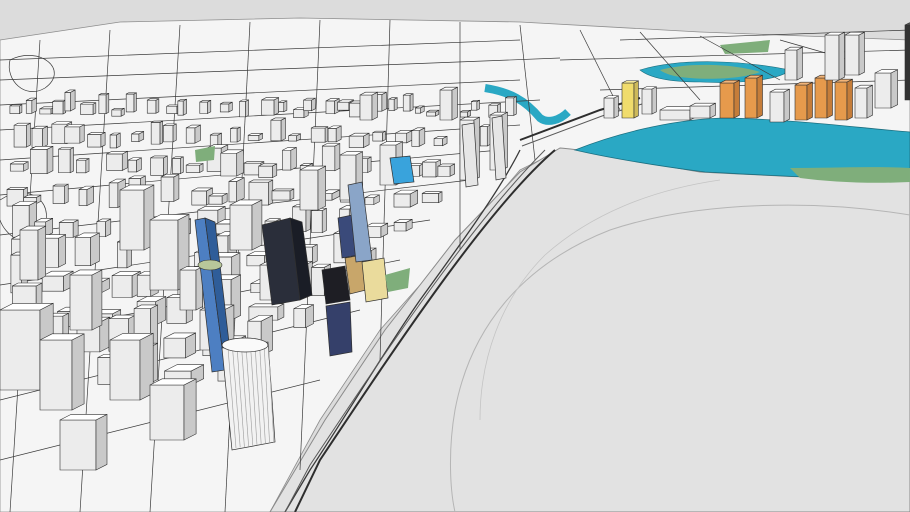  I want to click on yellow-tower, so click(630, 99).